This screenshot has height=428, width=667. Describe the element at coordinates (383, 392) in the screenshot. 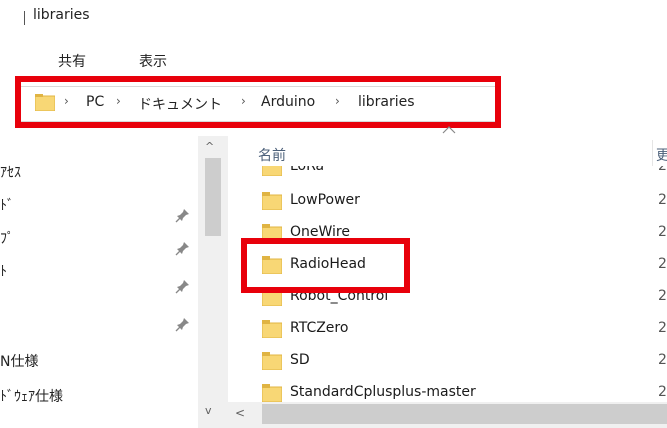

I see `file-name: StandardCplusplus-master` at that location.